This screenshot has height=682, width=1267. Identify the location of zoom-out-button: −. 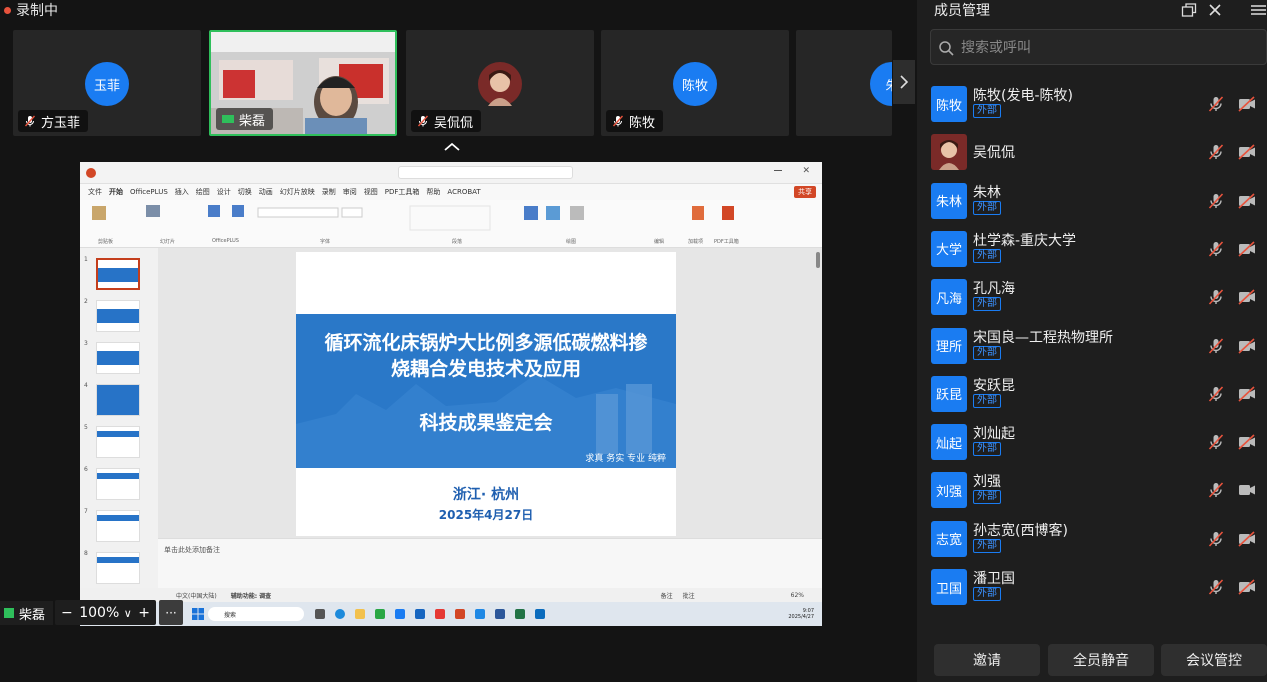
(67, 613).